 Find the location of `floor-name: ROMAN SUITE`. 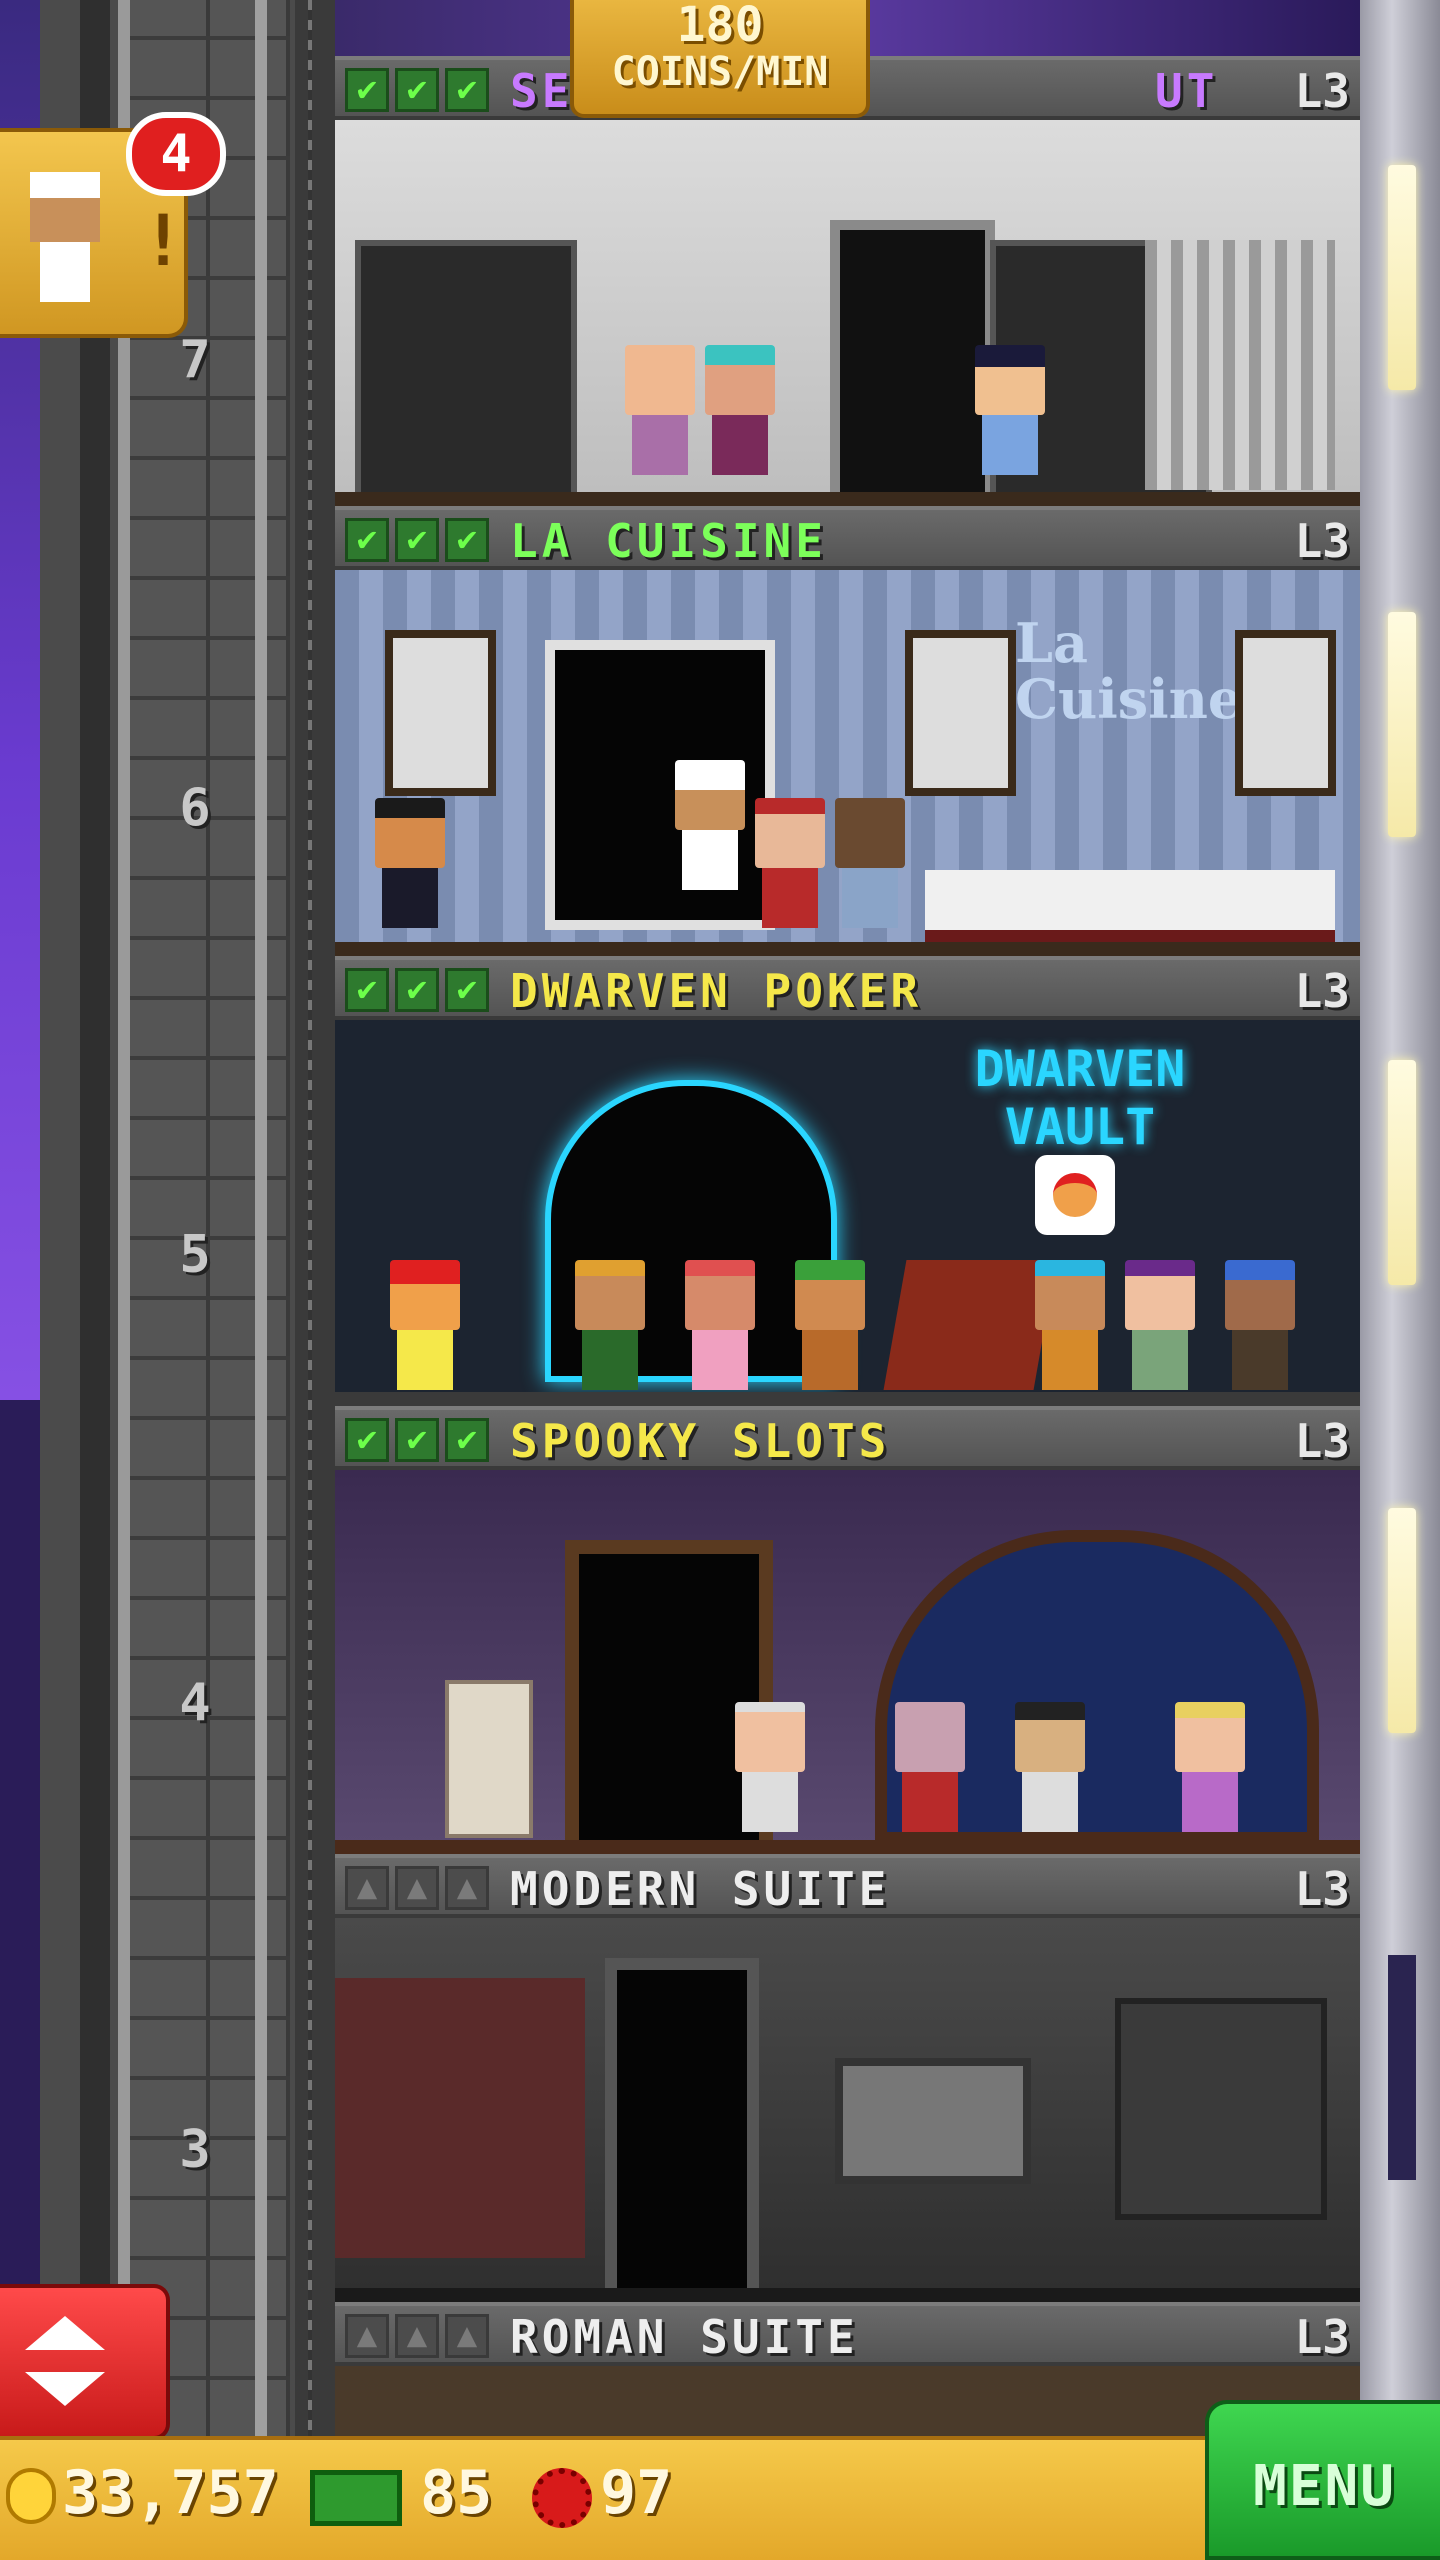

floor-name: ROMAN SUITE is located at coordinates (684, 2337).